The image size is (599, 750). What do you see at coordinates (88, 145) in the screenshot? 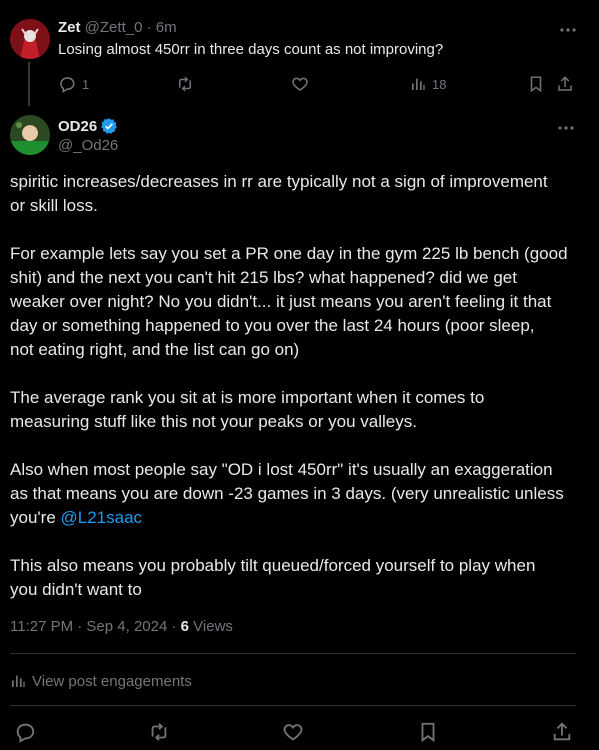
I see `post-author-handle: @_Od26` at bounding box center [88, 145].